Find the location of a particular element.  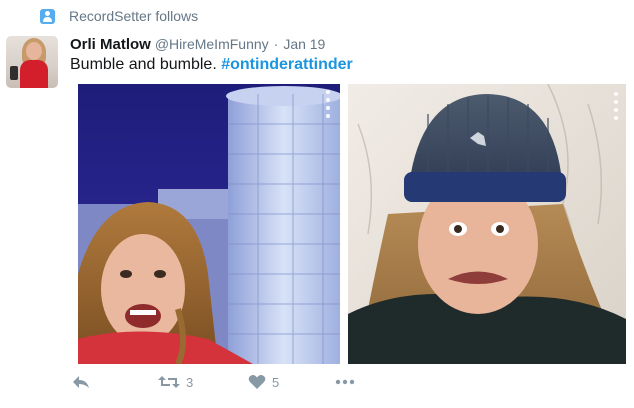

tweet-header: Orli Matlow @HireMeImFunny · Jan 19 is located at coordinates (197, 44).